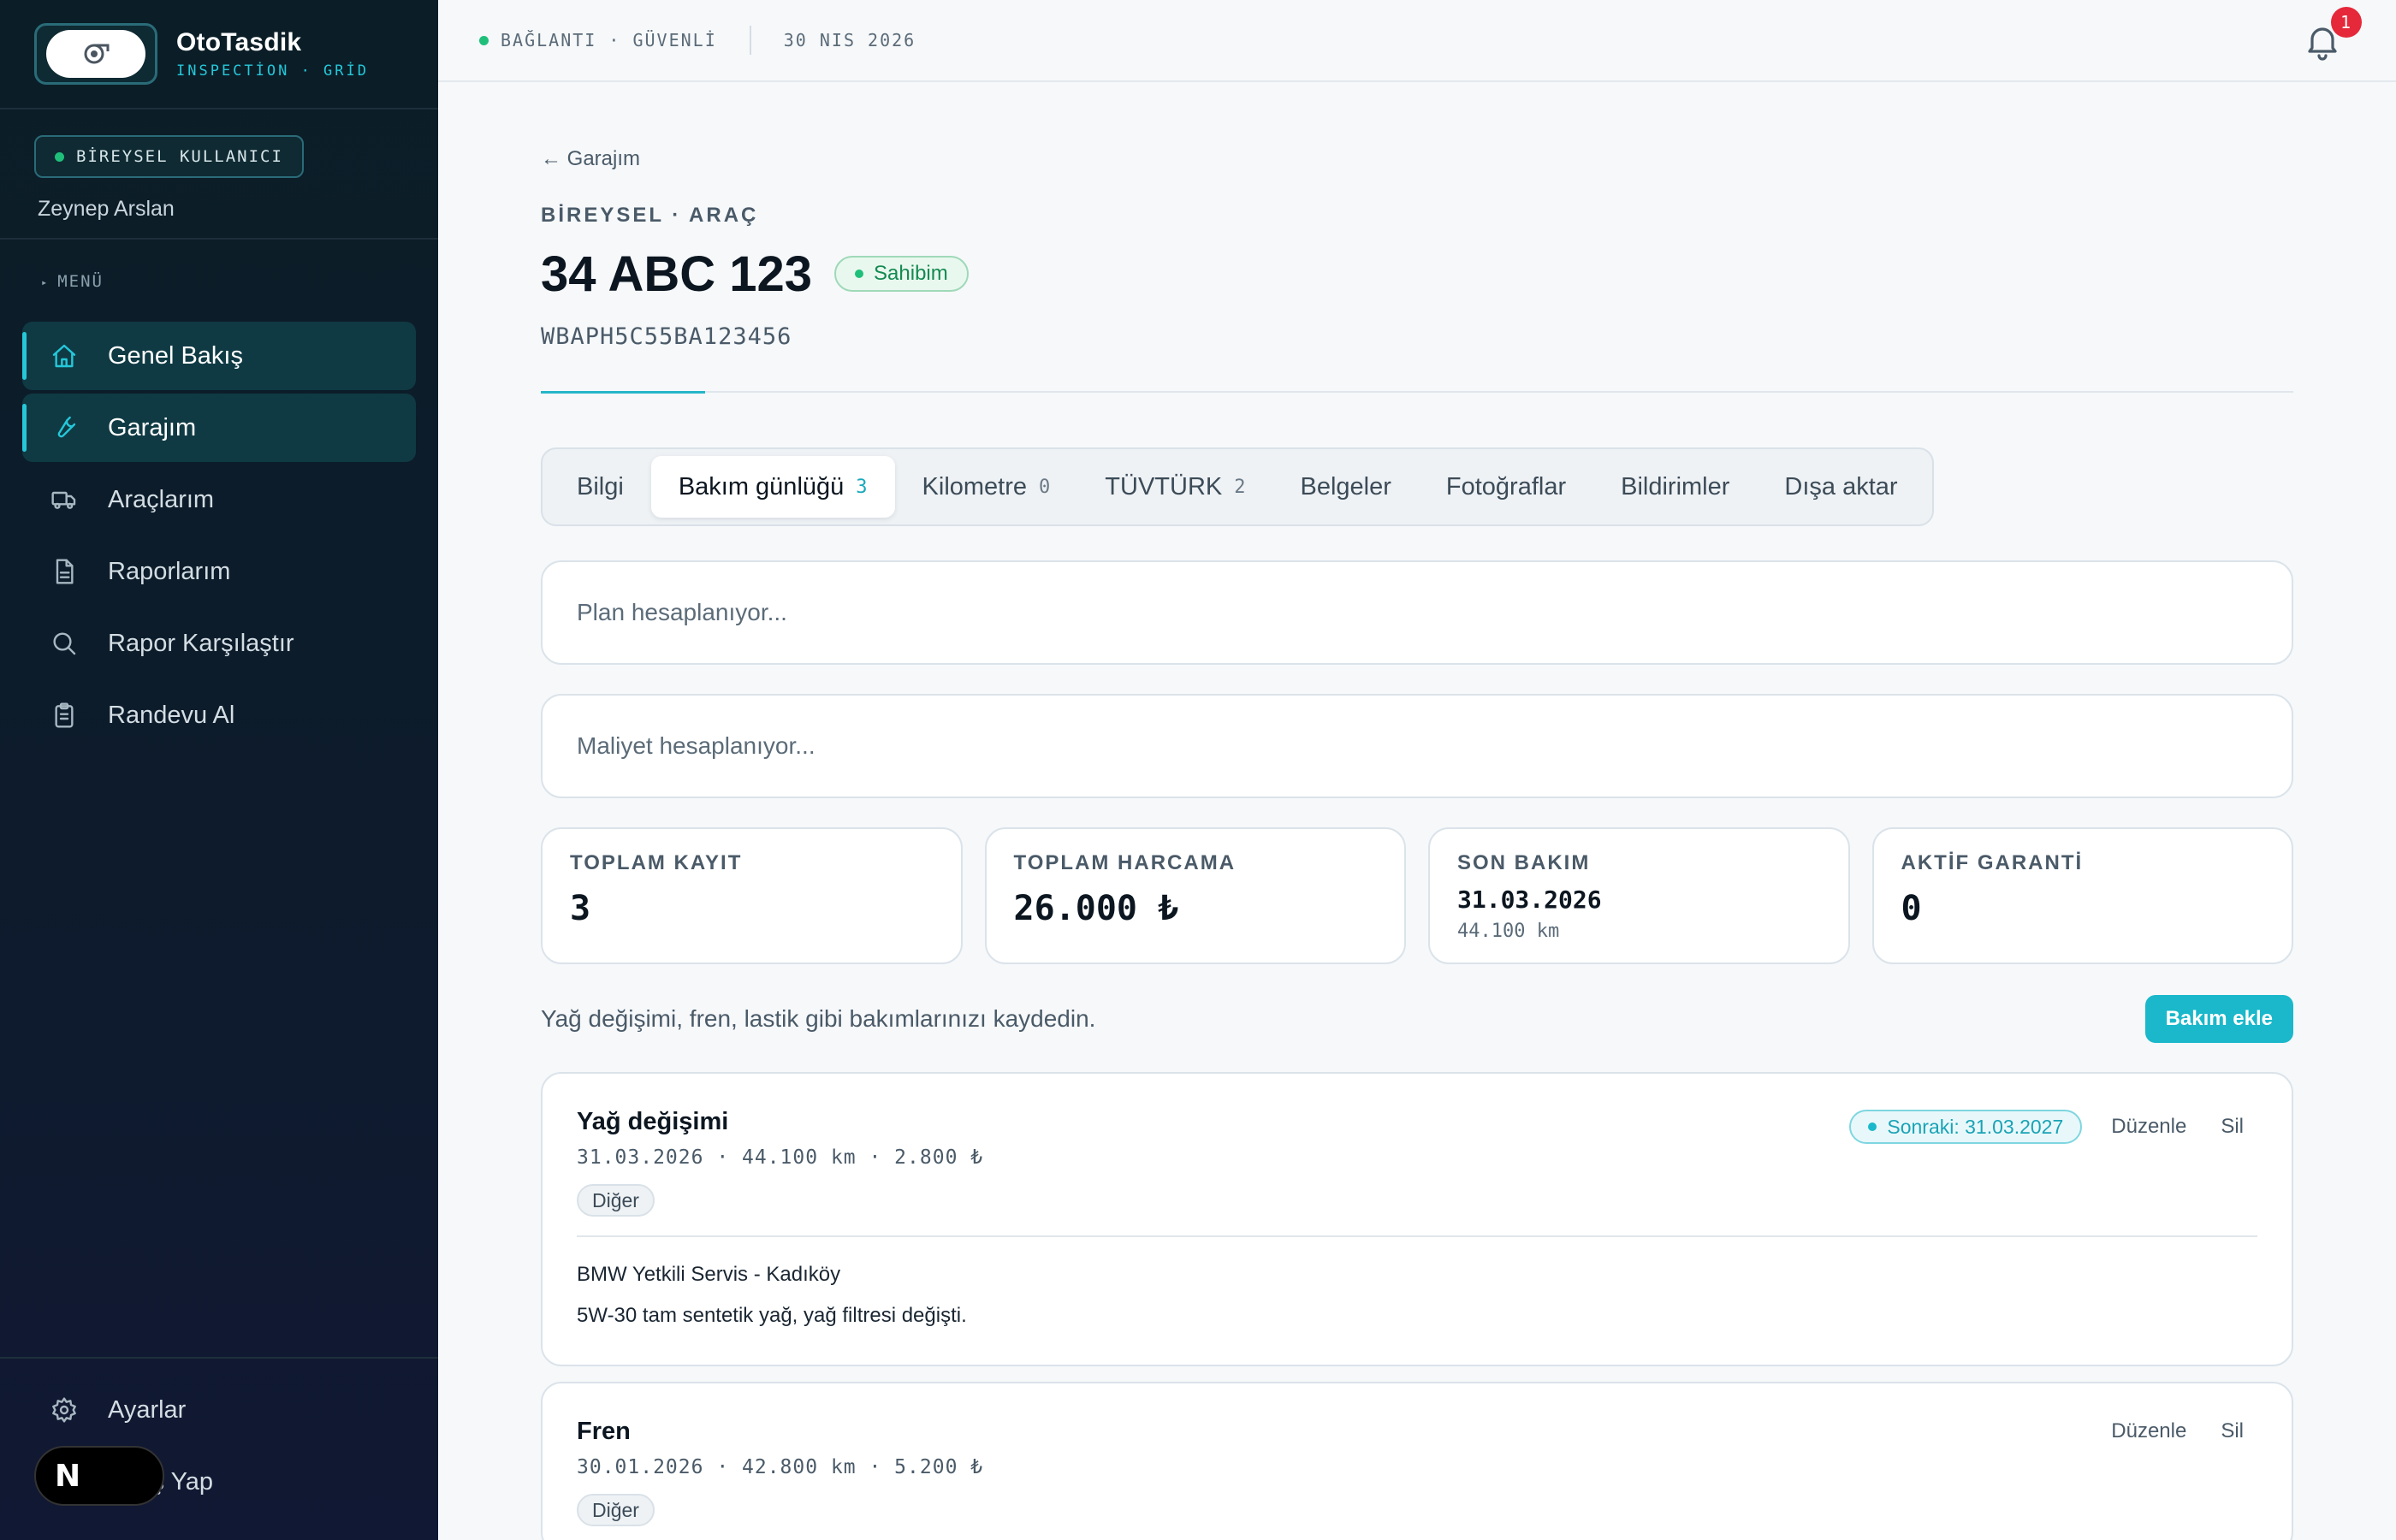 The image size is (2396, 1540). I want to click on stat-label: TOPLAM HARCAMA, so click(1125, 862).